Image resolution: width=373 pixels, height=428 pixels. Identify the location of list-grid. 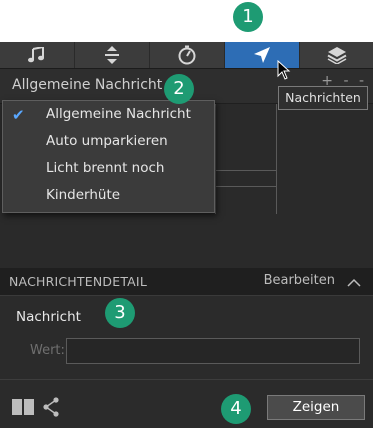
(246, 159).